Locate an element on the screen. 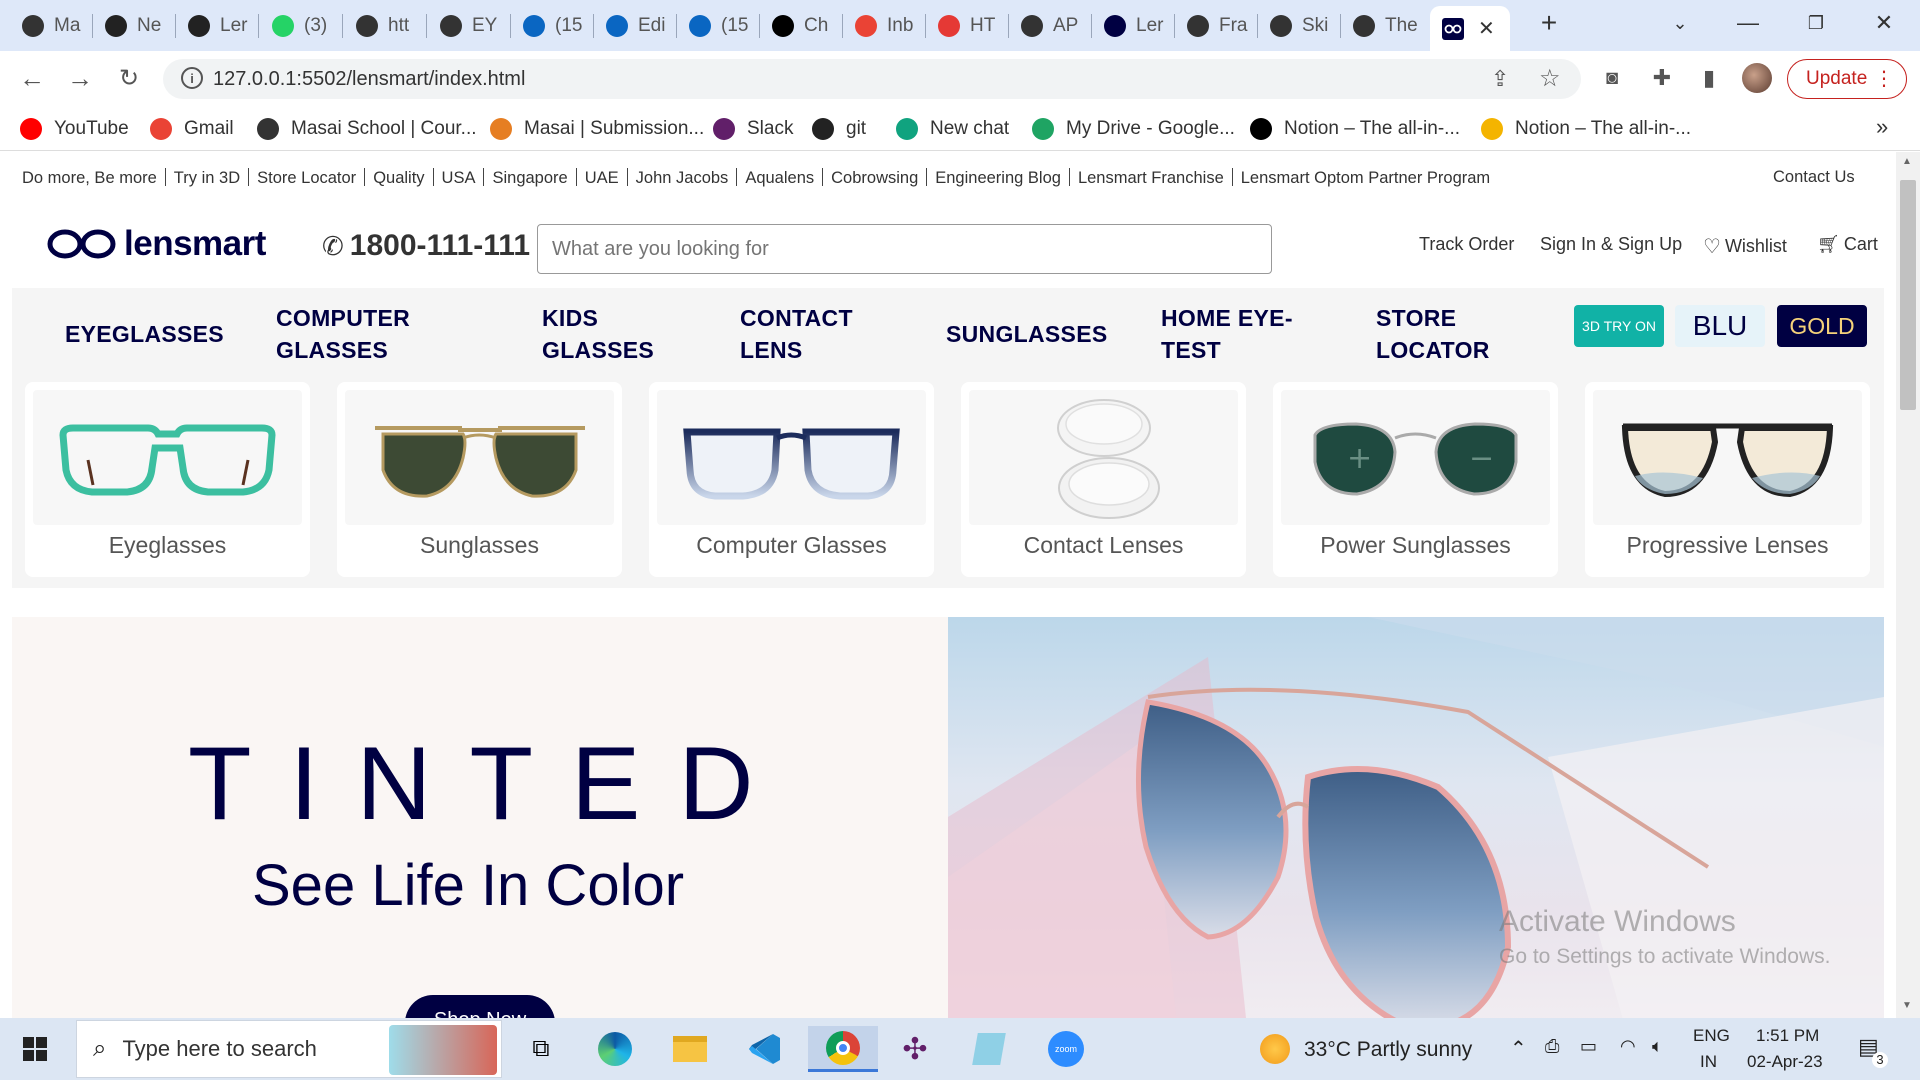  new-tab-plus-icon: + is located at coordinates (1549, 23).